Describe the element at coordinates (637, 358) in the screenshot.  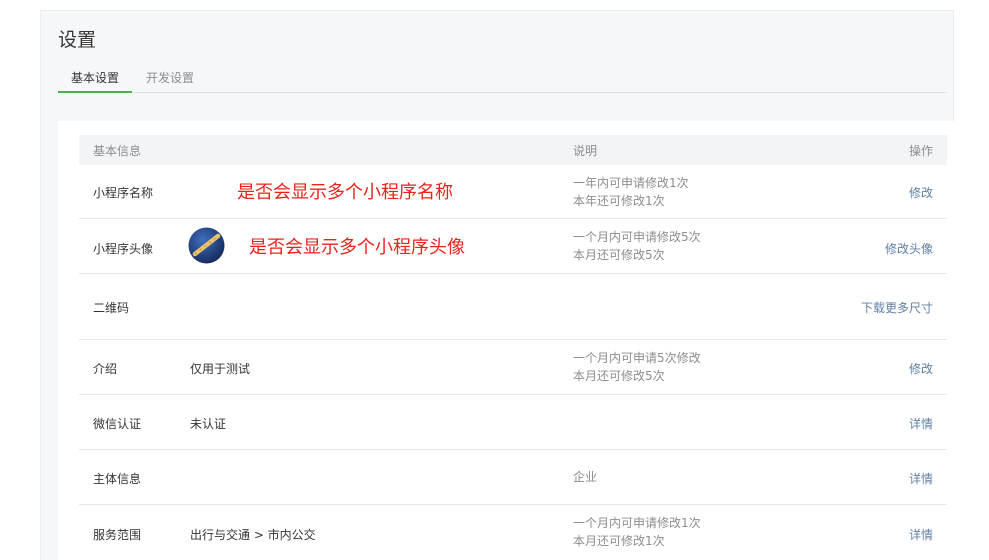
I see `description-line: 一个月内可申请5次修改` at that location.